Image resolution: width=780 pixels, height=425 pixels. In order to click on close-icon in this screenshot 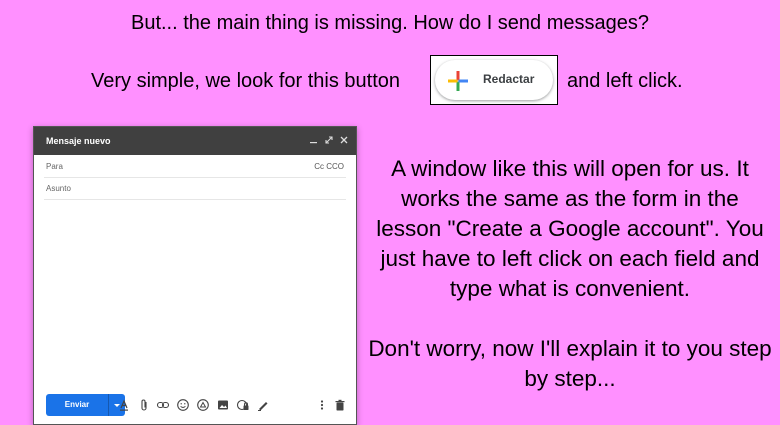, I will do `click(344, 140)`.